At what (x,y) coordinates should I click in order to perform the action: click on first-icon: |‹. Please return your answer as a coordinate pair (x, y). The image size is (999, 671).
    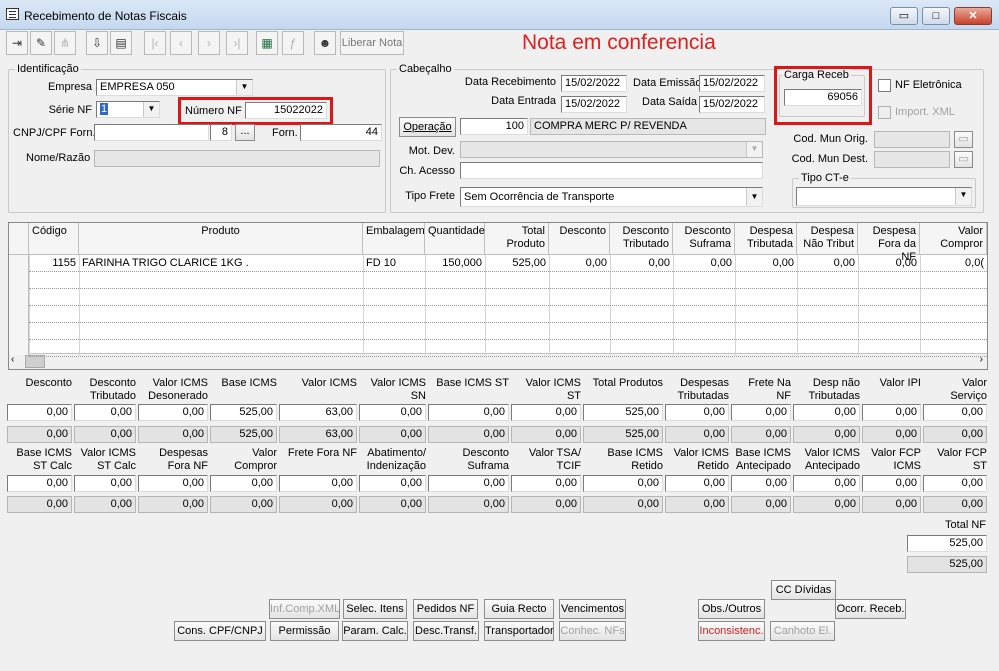
    Looking at the image, I should click on (155, 43).